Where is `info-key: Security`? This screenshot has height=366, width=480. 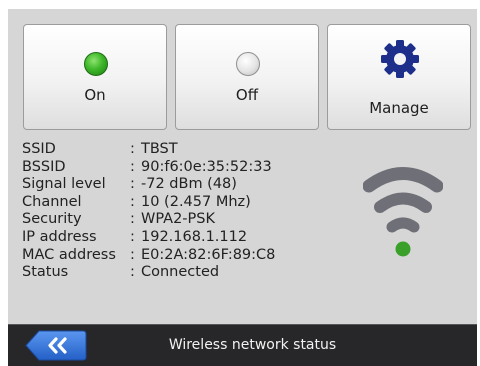
info-key: Security is located at coordinates (52, 219).